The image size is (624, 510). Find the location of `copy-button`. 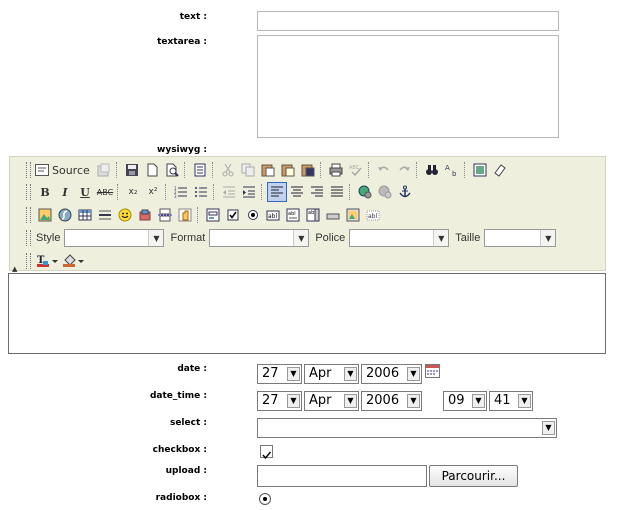

copy-button is located at coordinates (248, 170).